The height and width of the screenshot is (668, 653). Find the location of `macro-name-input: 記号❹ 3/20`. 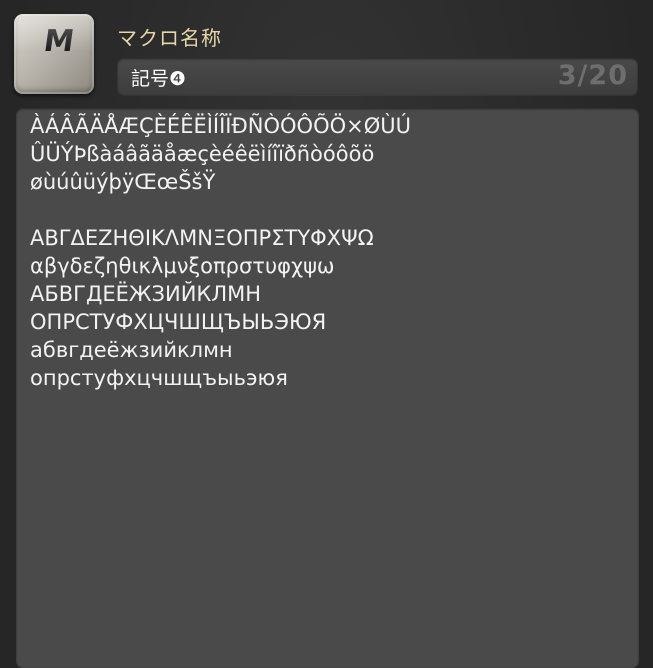

macro-name-input: 記号❹ 3/20 is located at coordinates (377, 76).